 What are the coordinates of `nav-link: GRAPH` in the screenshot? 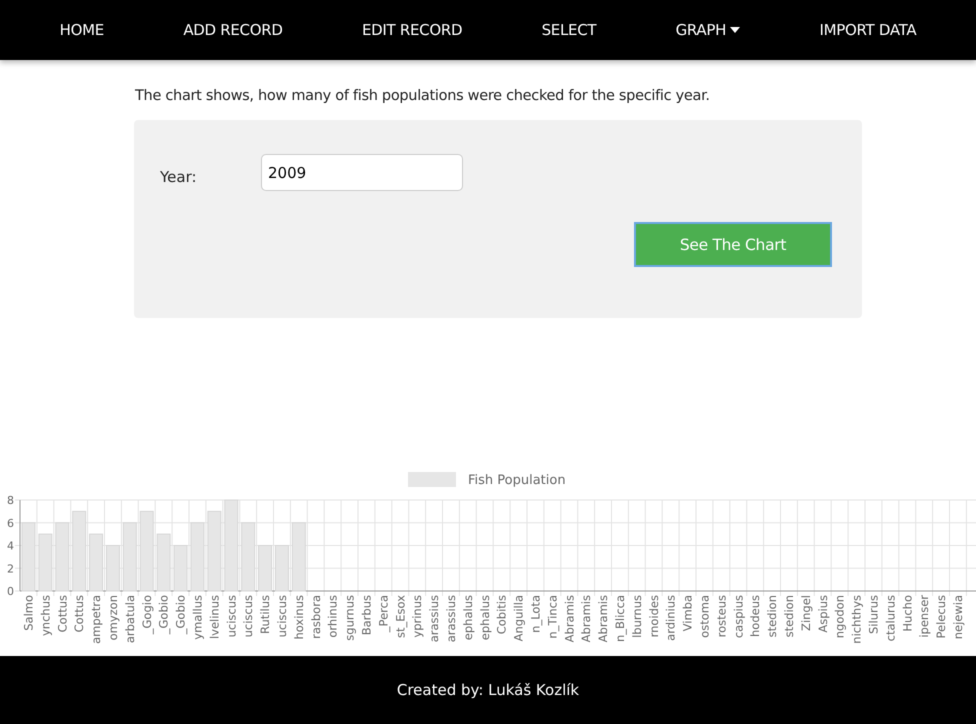 It's located at (708, 30).